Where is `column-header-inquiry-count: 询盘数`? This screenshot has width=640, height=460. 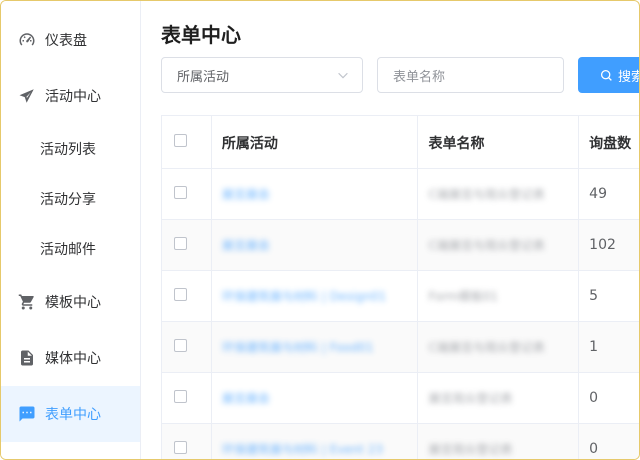
column-header-inquiry-count: 询盘数 is located at coordinates (609, 142).